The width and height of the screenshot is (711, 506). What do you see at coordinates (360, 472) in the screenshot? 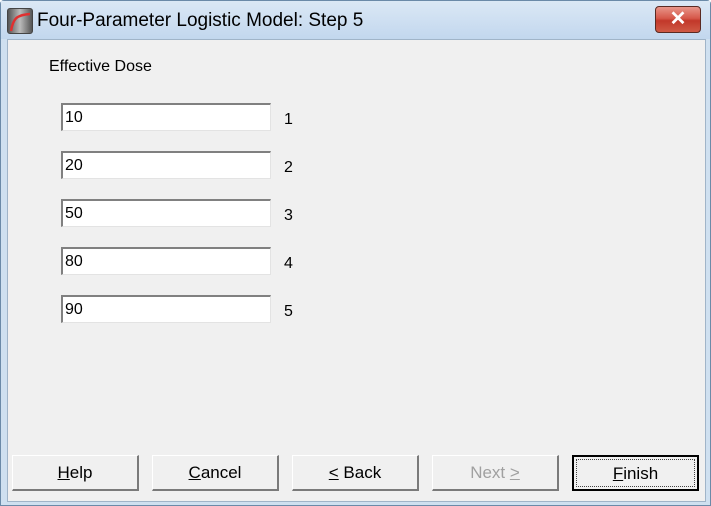
I see `back-label: Back` at bounding box center [360, 472].